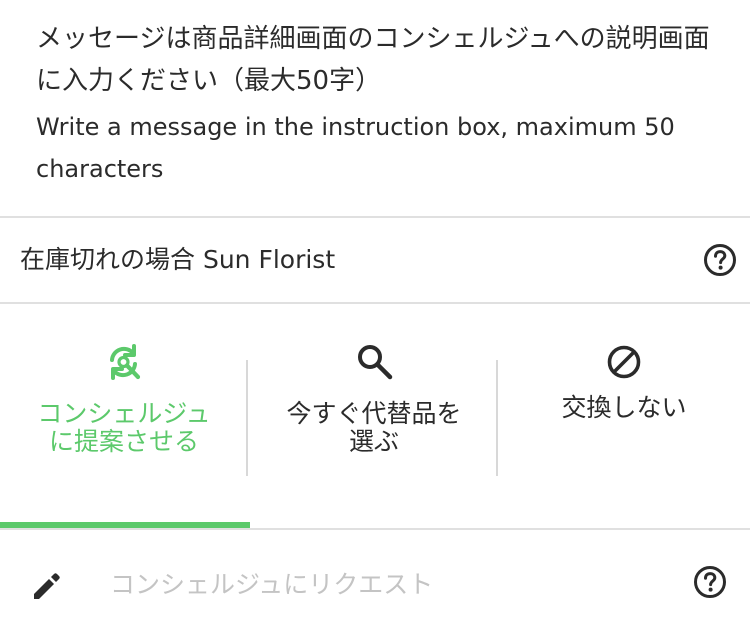 The height and width of the screenshot is (642, 750). Describe the element at coordinates (624, 362) in the screenshot. I see `no-entry-icon` at that location.